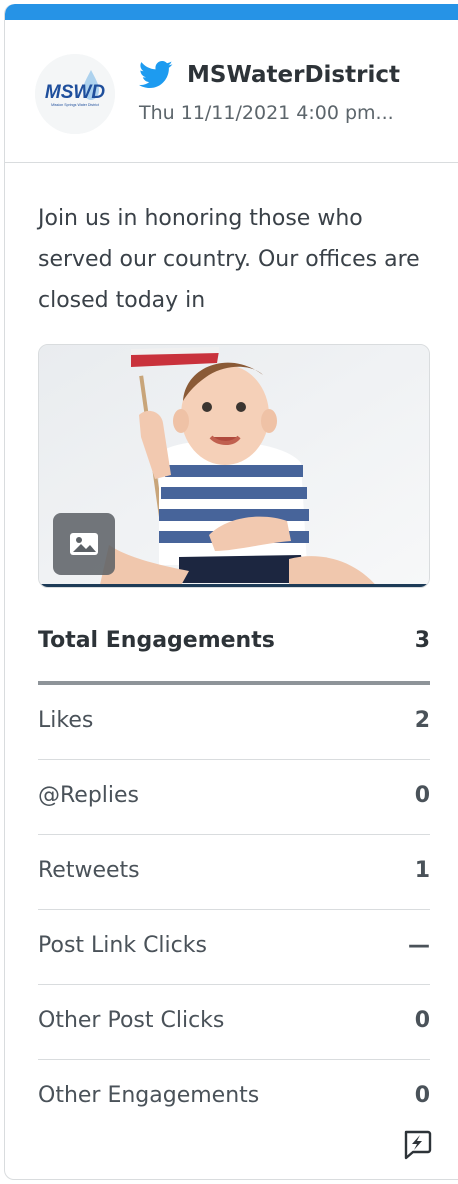  What do you see at coordinates (234, 722) in the screenshot?
I see `metric-row-likes: Likes 2` at bounding box center [234, 722].